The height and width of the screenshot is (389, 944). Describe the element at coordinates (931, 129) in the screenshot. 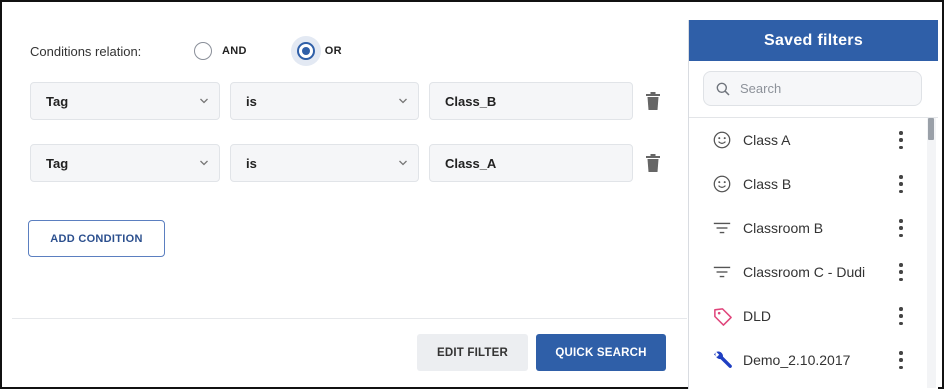

I see `scrollbar-thumb` at that location.